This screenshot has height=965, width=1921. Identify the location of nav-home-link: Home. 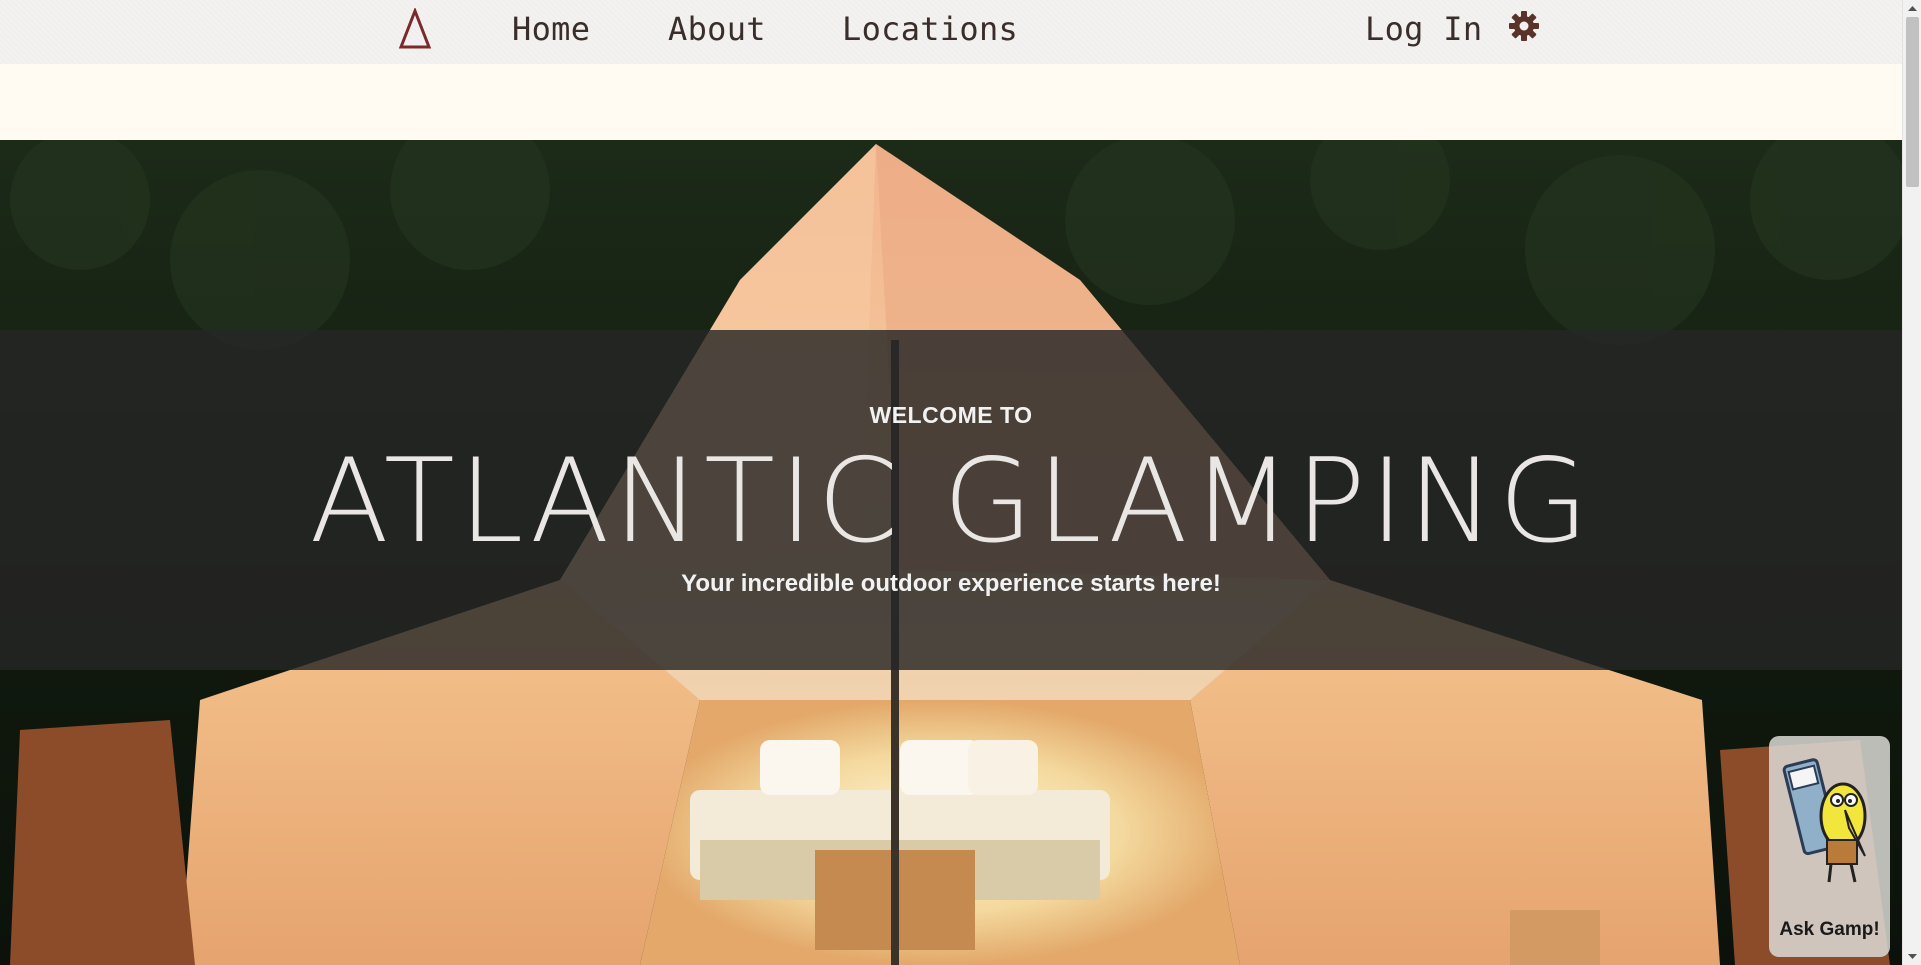
(551, 29).